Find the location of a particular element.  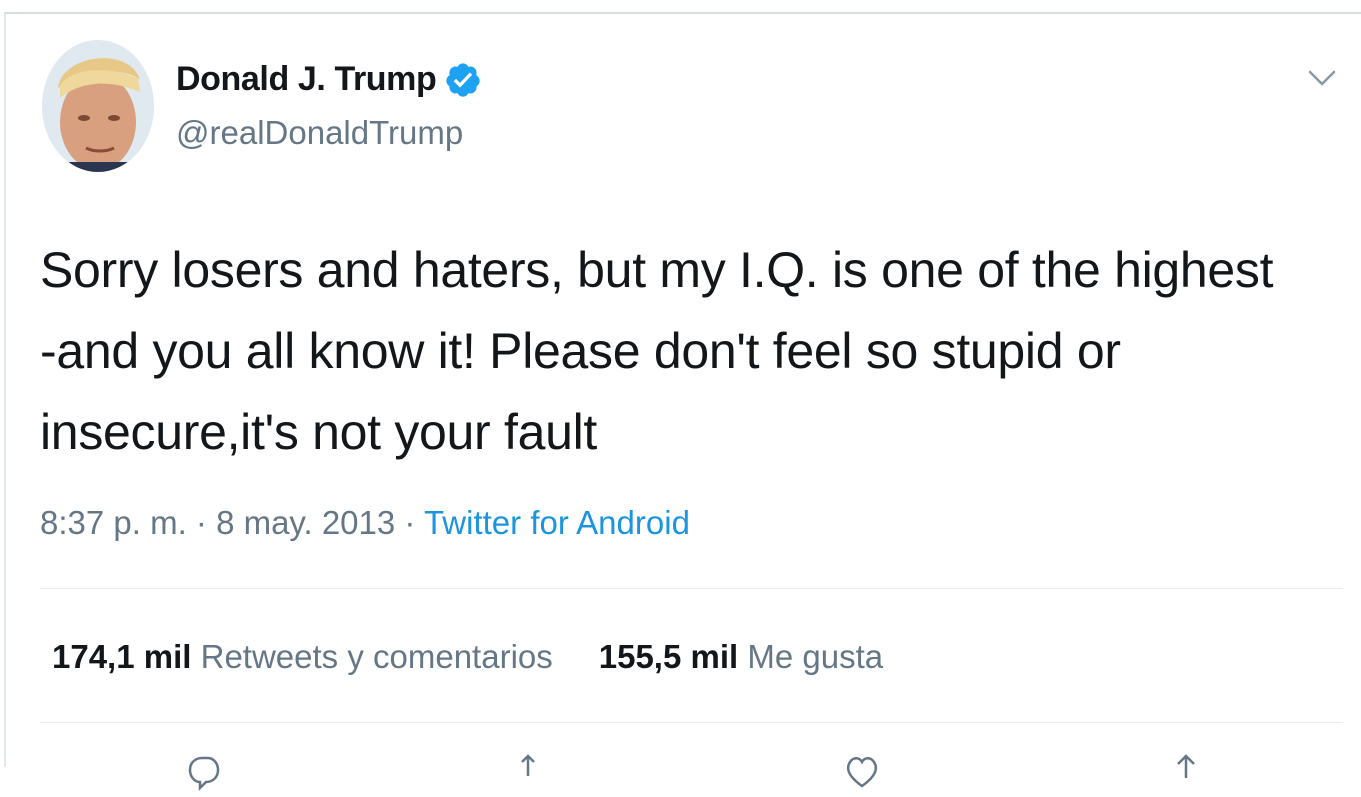

tweet-source-link: Twitter for Android is located at coordinates (557, 522).